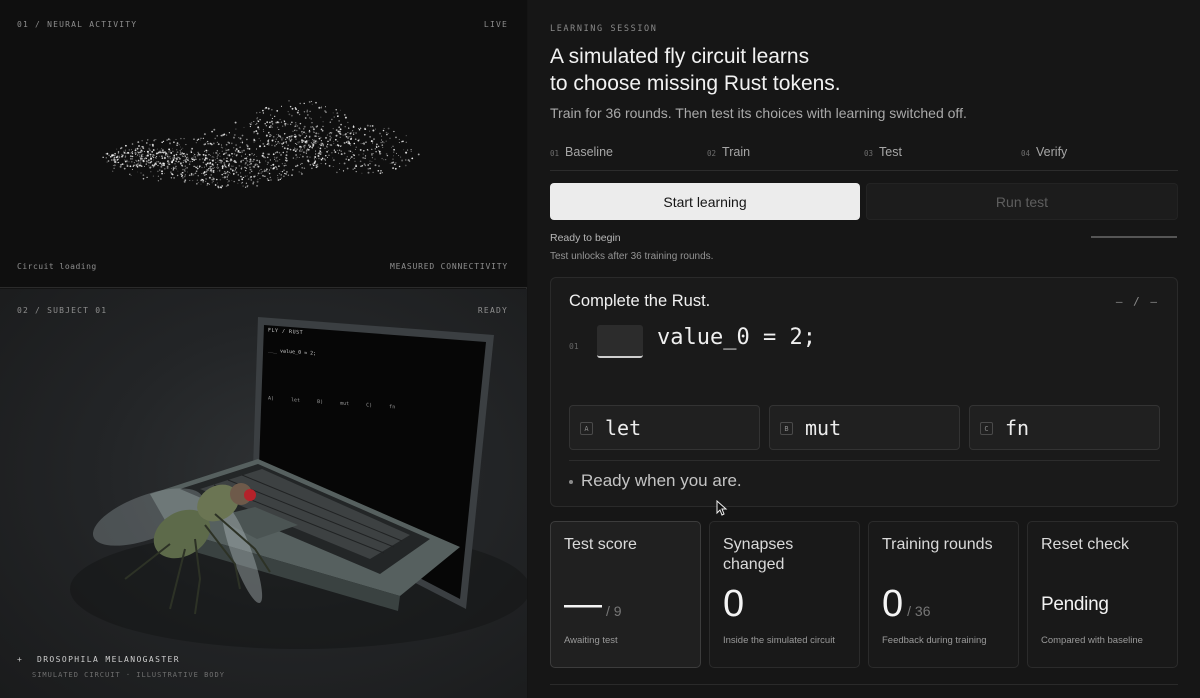 The image size is (1200, 698). Describe the element at coordinates (586, 428) in the screenshot. I see `option-key: A` at that location.